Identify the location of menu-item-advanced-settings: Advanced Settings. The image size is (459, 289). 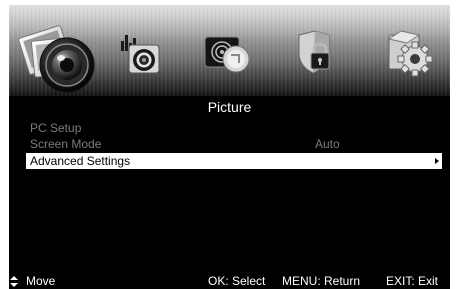
(234, 161).